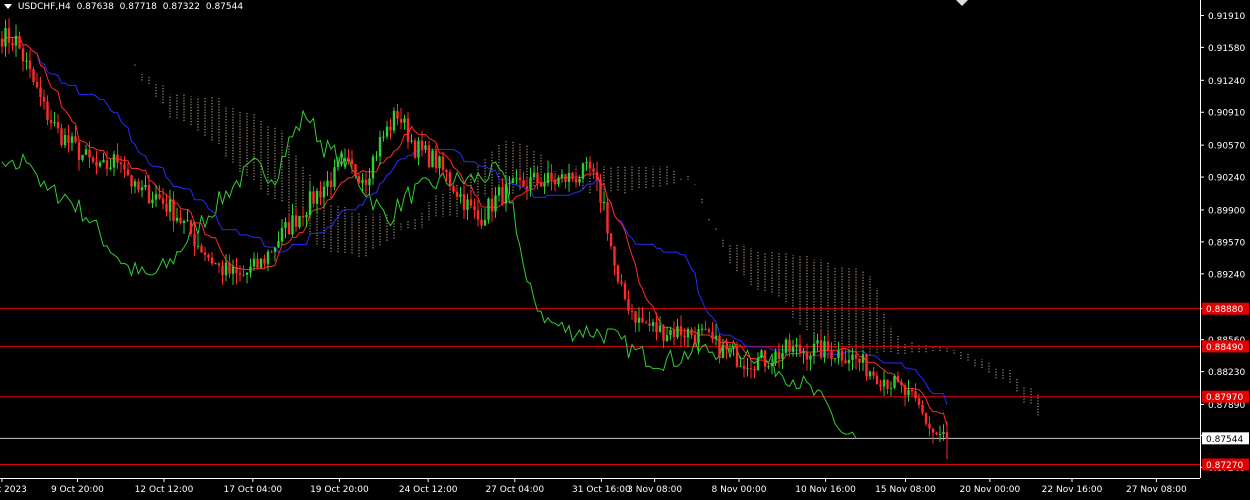 The width and height of the screenshot is (1250, 500). What do you see at coordinates (428, 490) in the screenshot?
I see `time-tick-label: 24 Oct 12:00` at bounding box center [428, 490].